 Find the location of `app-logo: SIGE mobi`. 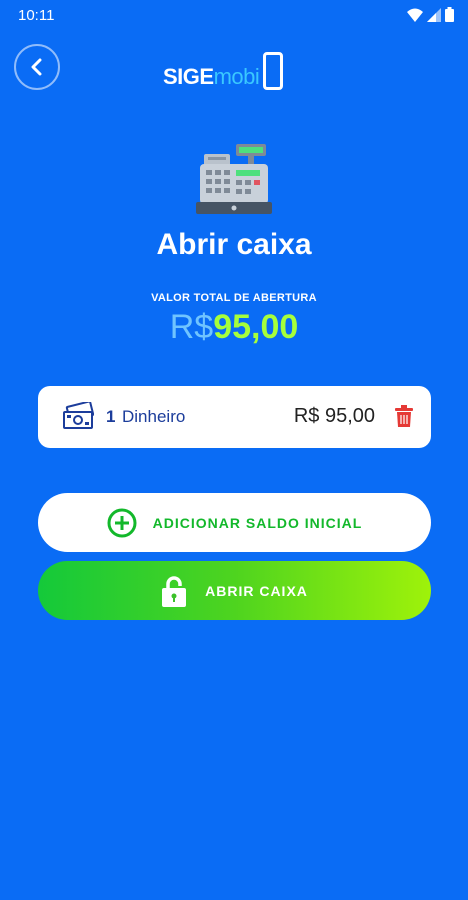

app-logo: SIGE mobi is located at coordinates (223, 68).